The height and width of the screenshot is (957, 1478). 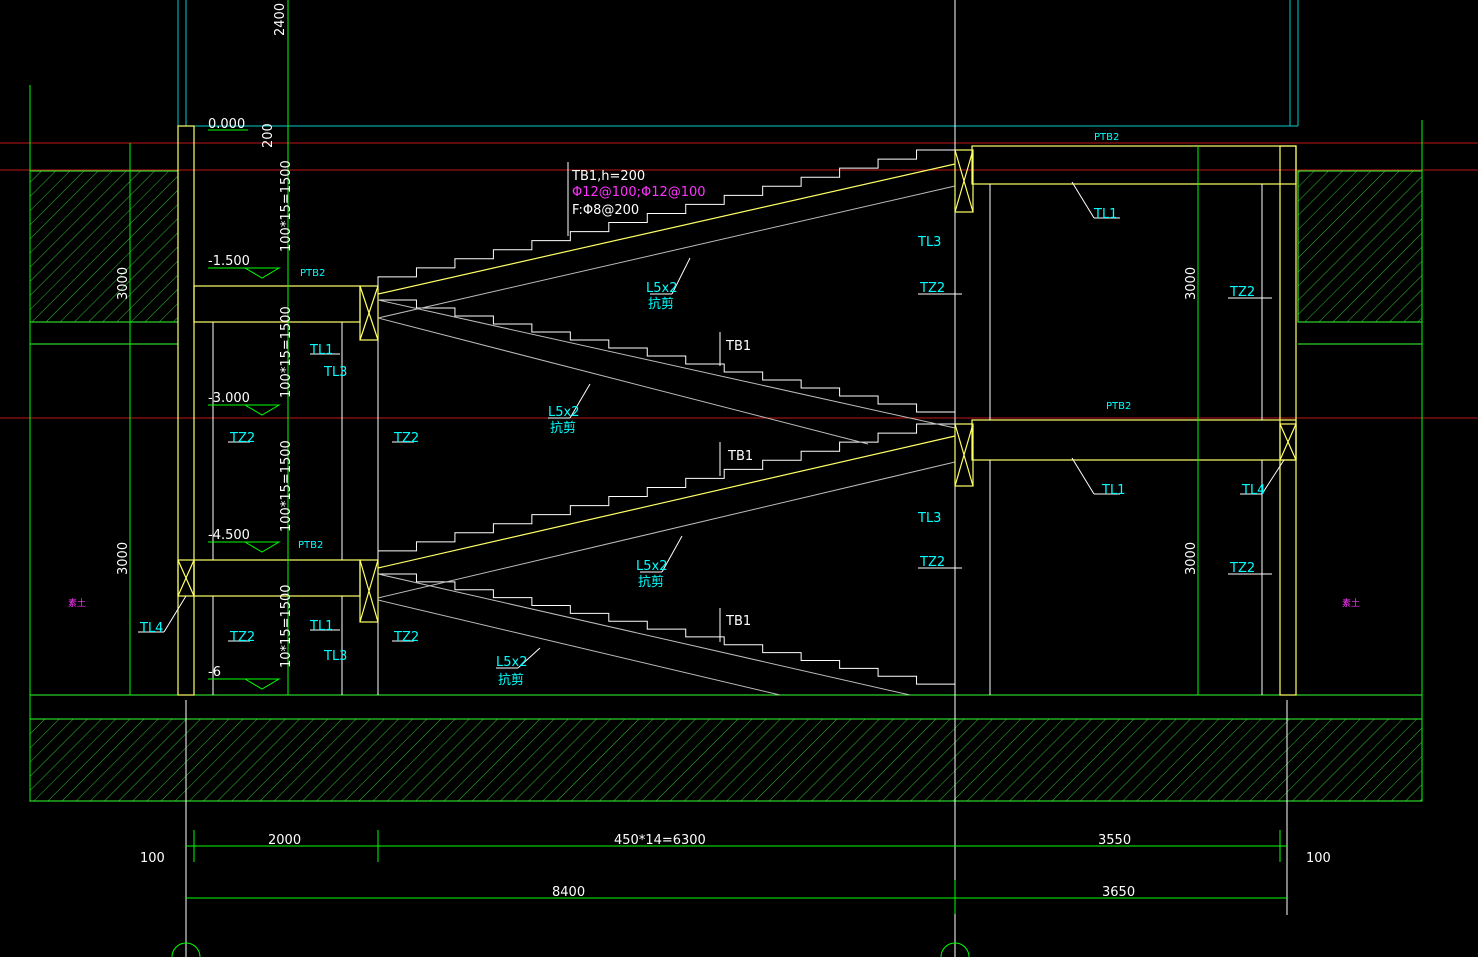 I want to click on soil-marks: 素土 素土, so click(x=714, y=603).